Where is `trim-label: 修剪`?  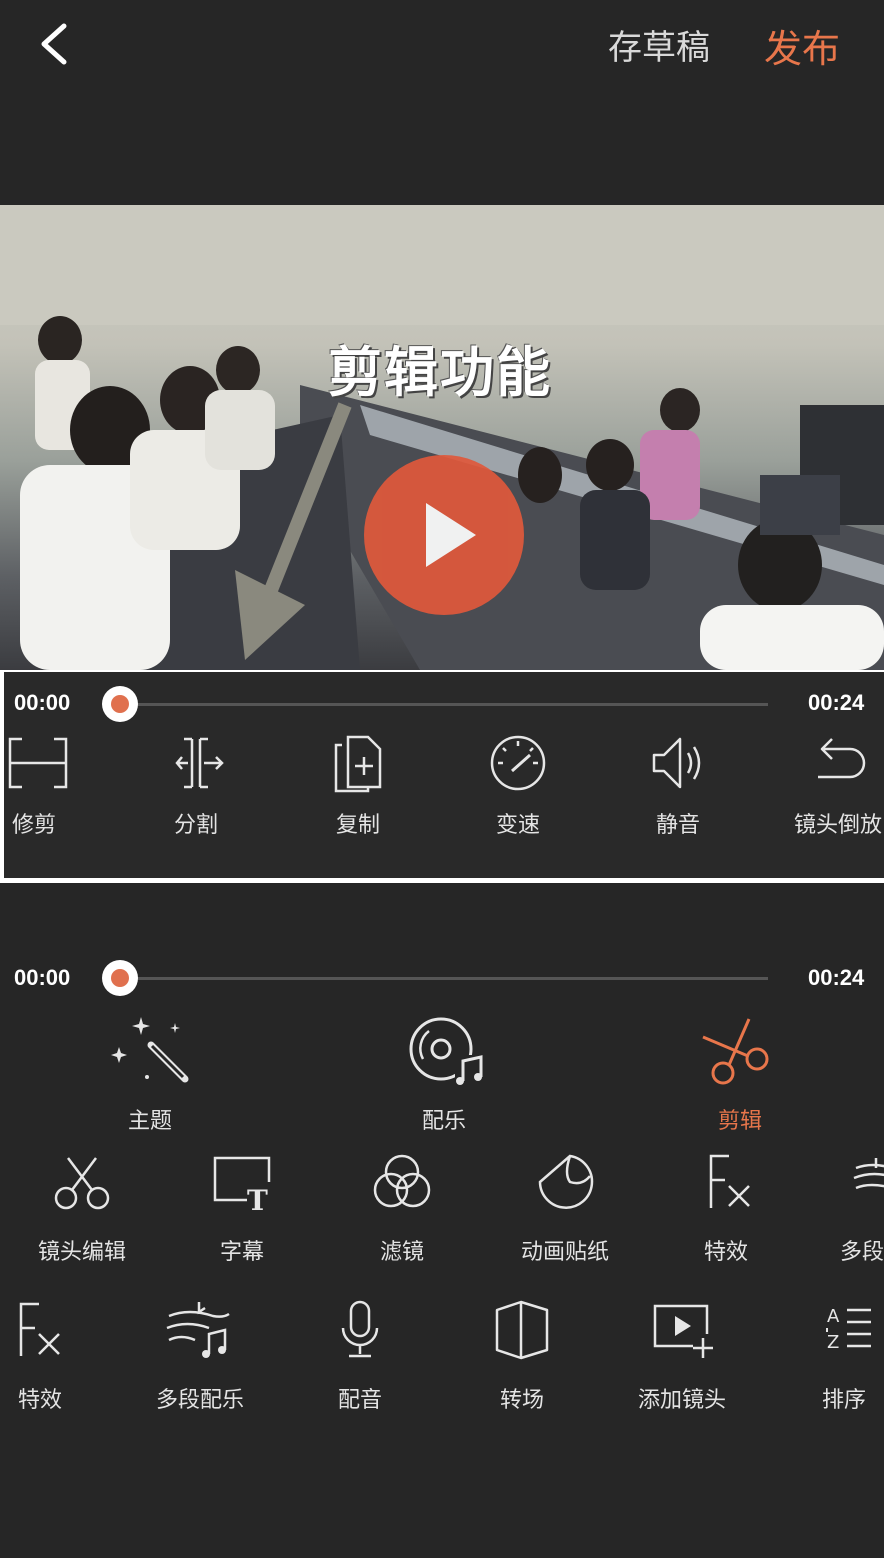 trim-label: 修剪 is located at coordinates (34, 825).